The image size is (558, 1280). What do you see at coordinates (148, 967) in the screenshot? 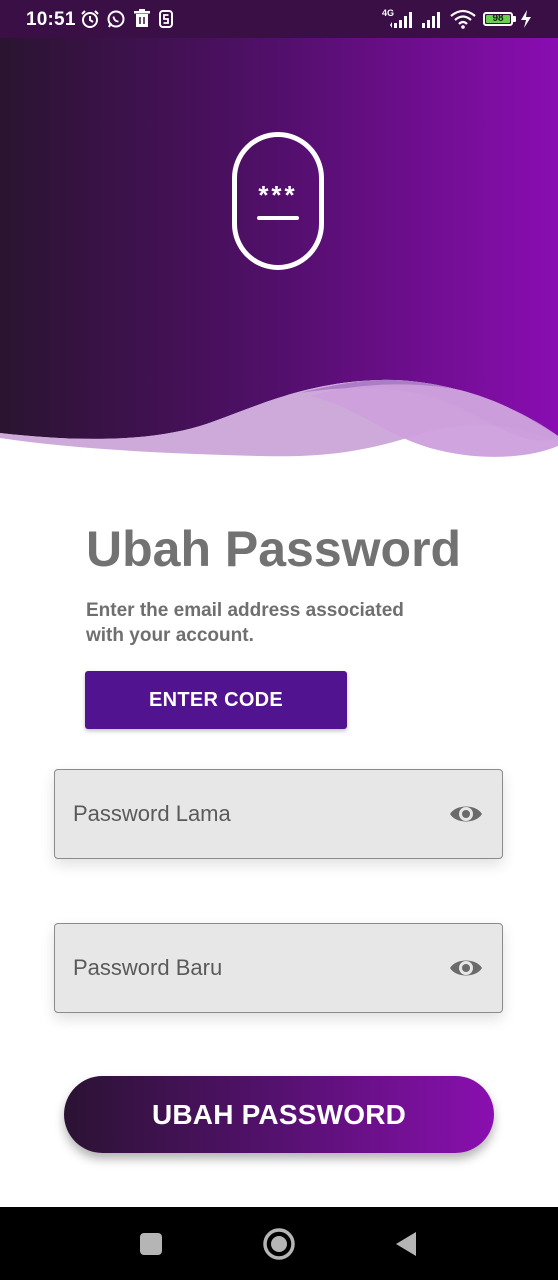
I see `new-password-placeholder: Password Baru` at bounding box center [148, 967].